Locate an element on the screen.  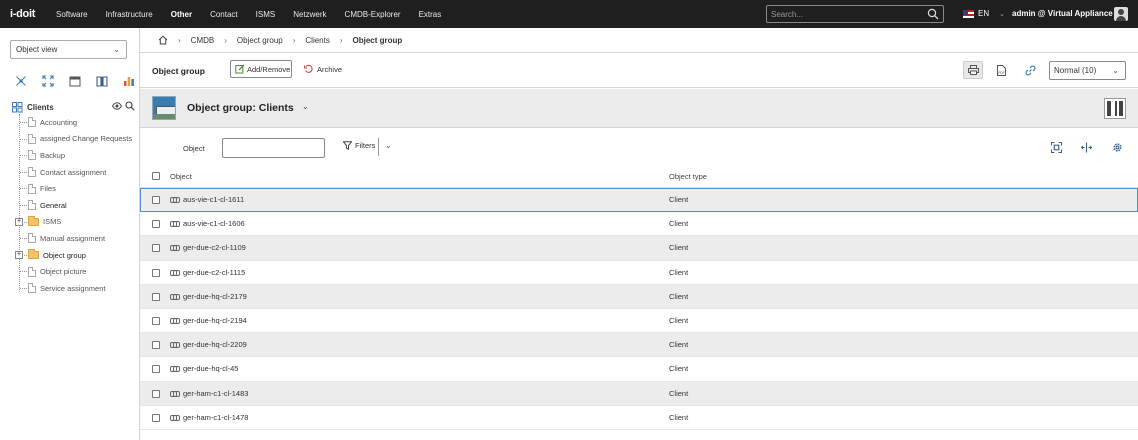
table-row: ger-due-hq-cl-45 Client is located at coordinates (639, 369).